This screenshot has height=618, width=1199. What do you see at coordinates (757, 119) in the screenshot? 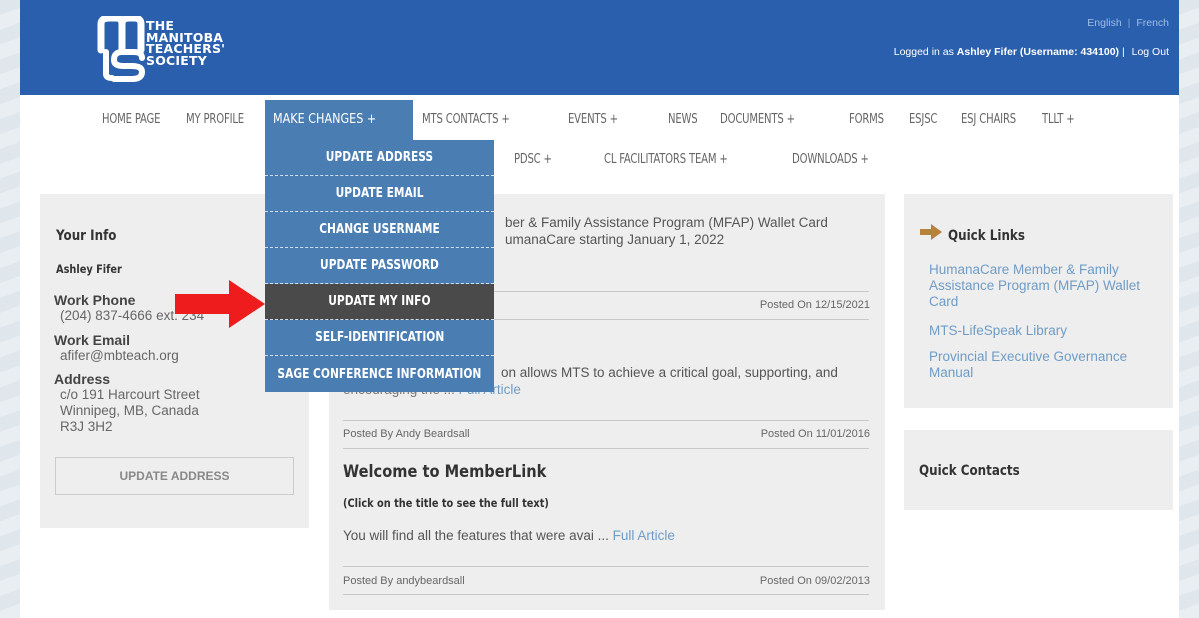
I see `nav-documents: DOCUMENTS +` at bounding box center [757, 119].